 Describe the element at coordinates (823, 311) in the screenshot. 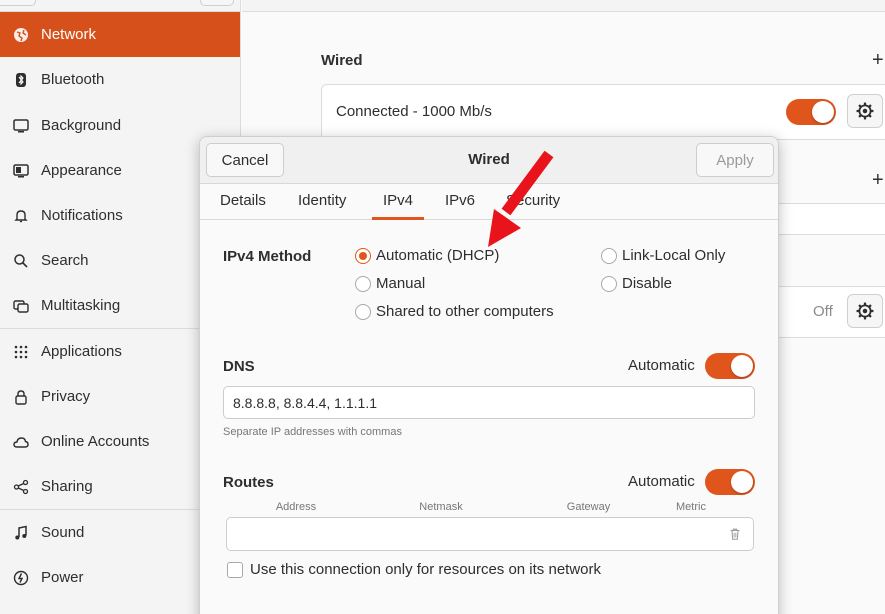

I see `proxy-status: Off` at that location.